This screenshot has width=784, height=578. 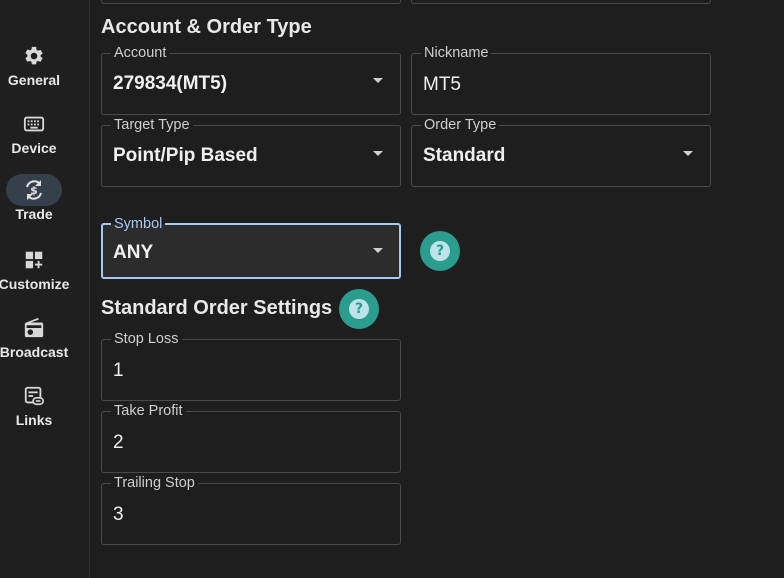 I want to click on currency-exchange-icon: $, so click(x=34, y=190).